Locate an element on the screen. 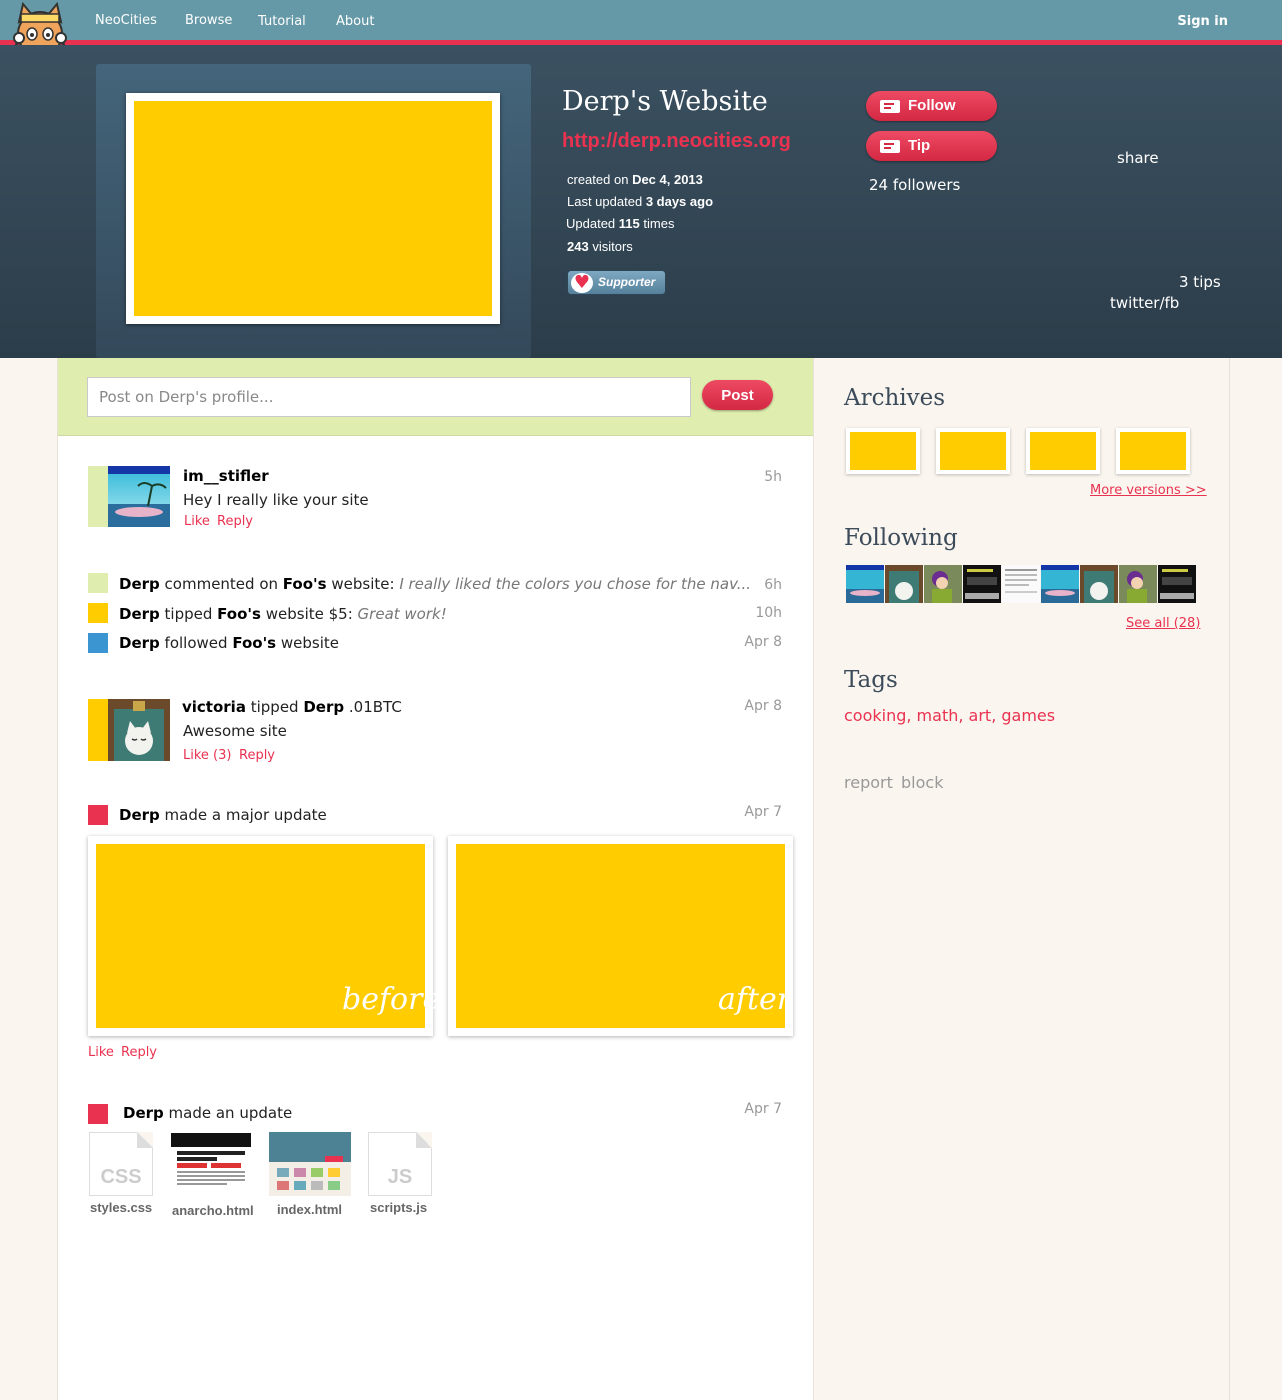  file-name: index.html is located at coordinates (310, 1209).